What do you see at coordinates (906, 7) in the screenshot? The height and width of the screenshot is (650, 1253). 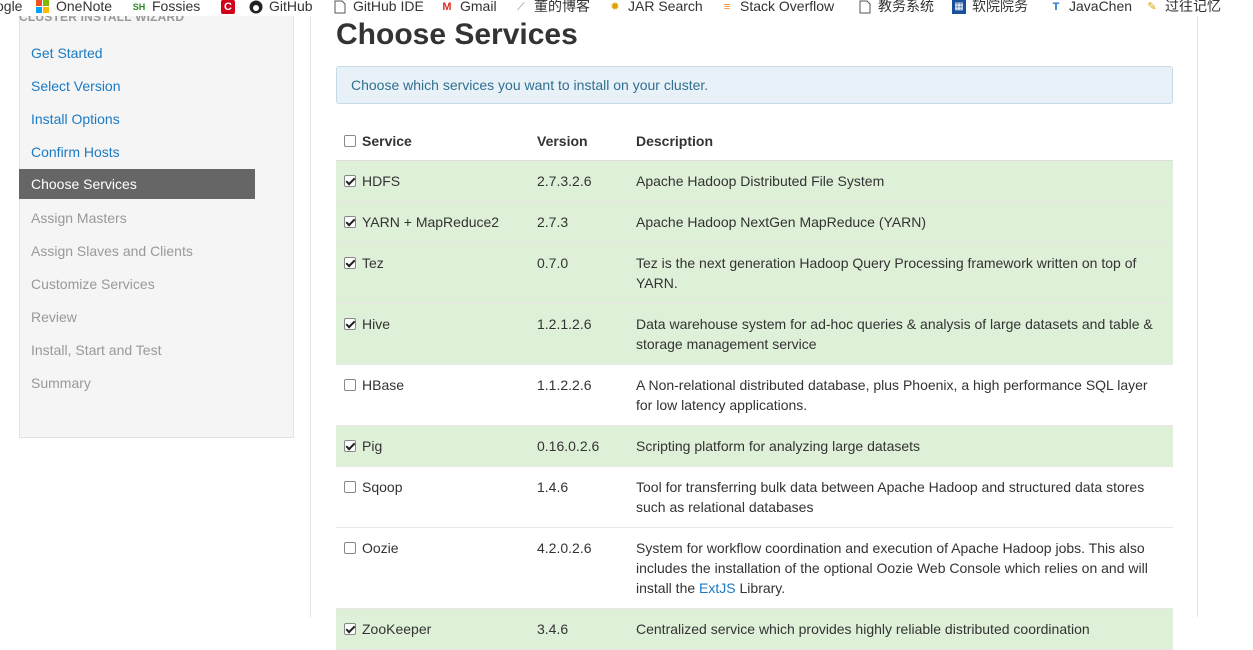 I see `bookmark-label: 教务系统` at bounding box center [906, 7].